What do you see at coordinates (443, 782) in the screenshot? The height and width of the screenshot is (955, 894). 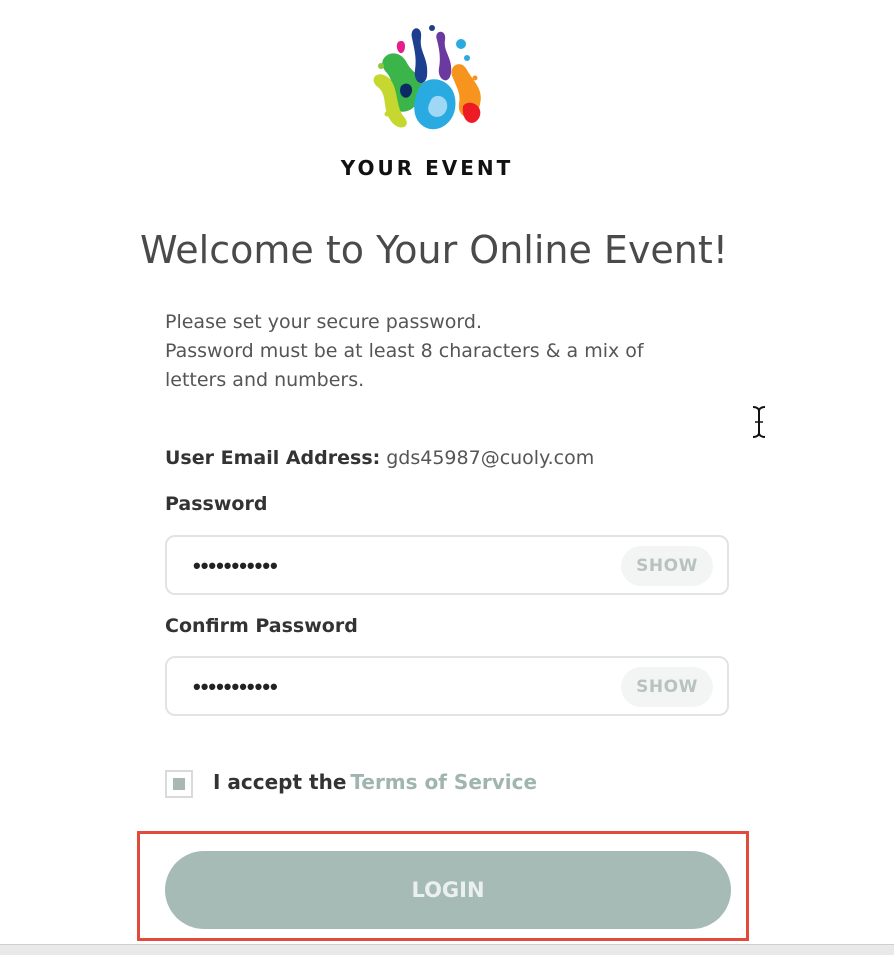 I see `terms-of-service-link: Terms of Service` at bounding box center [443, 782].